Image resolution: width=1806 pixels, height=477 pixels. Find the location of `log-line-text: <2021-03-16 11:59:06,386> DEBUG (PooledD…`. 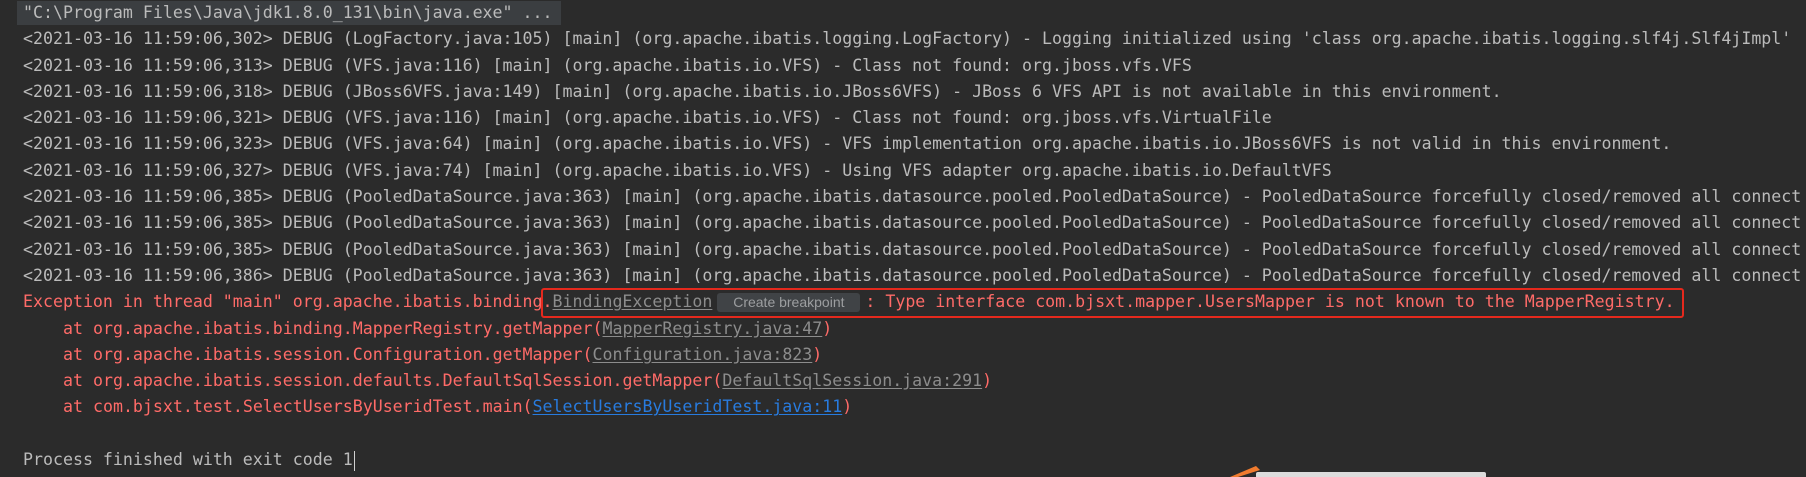

log-line-text: <2021-03-16 11:59:06,386> DEBUG (PooledD… is located at coordinates (912, 275).